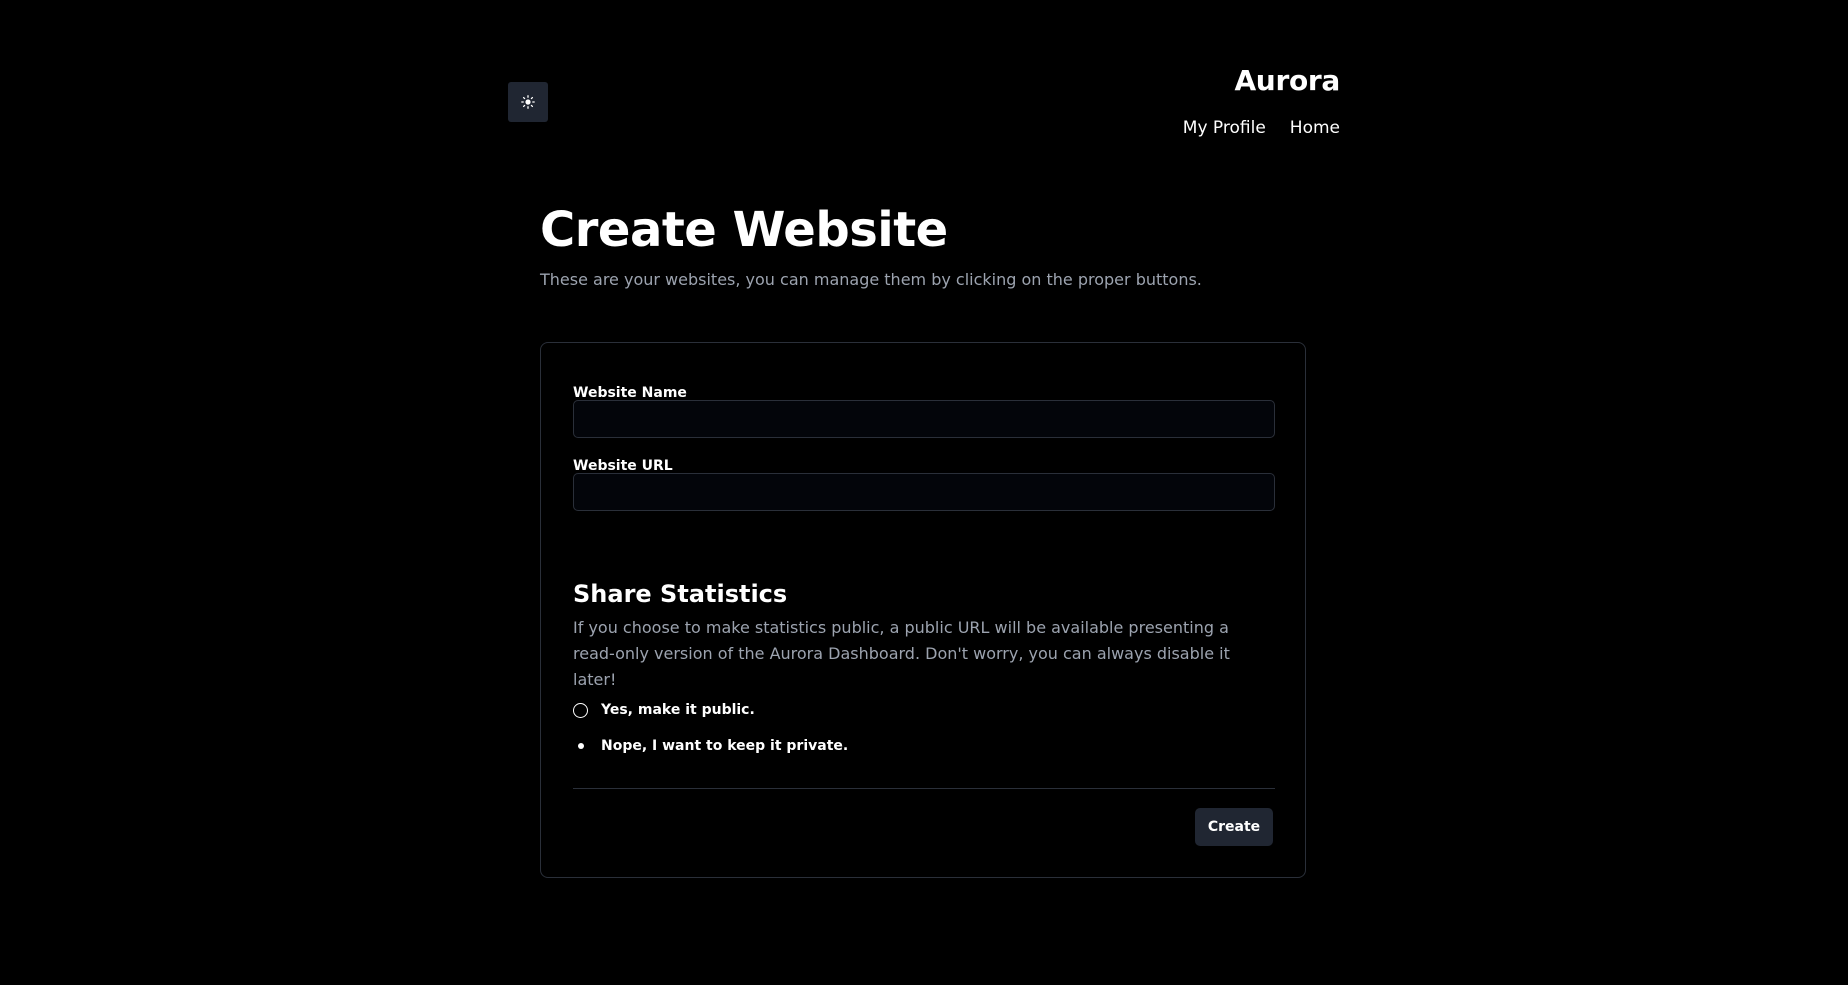  What do you see at coordinates (623, 466) in the screenshot?
I see `website-url-label: Website URL` at bounding box center [623, 466].